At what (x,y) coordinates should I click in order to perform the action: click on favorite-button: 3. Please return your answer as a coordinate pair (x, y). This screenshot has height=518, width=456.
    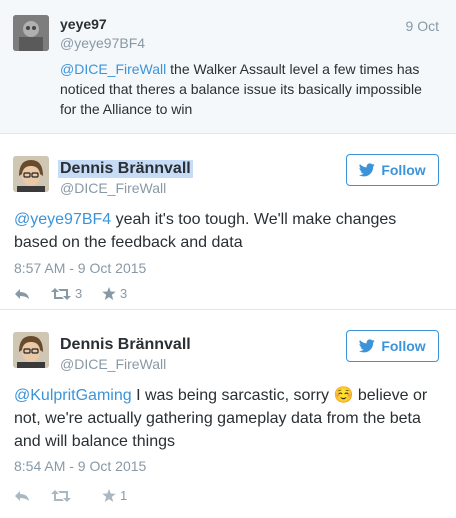
    Looking at the image, I should click on (122, 293).